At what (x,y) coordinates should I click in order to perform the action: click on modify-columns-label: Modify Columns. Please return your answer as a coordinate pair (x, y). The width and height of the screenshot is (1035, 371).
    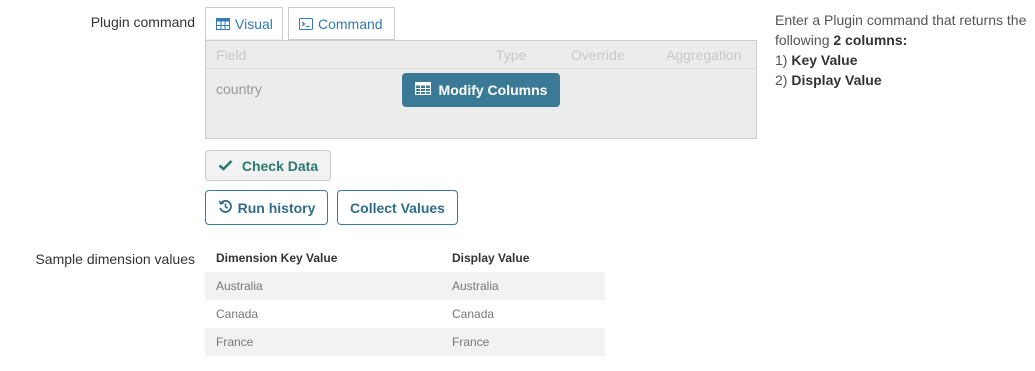
    Looking at the image, I should click on (493, 90).